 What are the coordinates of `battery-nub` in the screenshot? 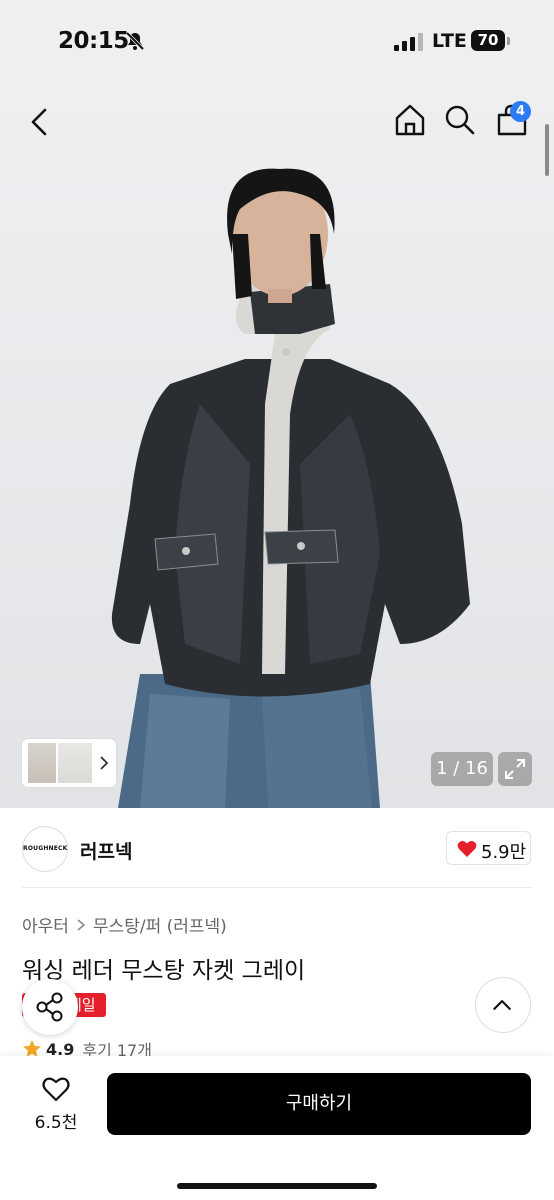 It's located at (508, 41).